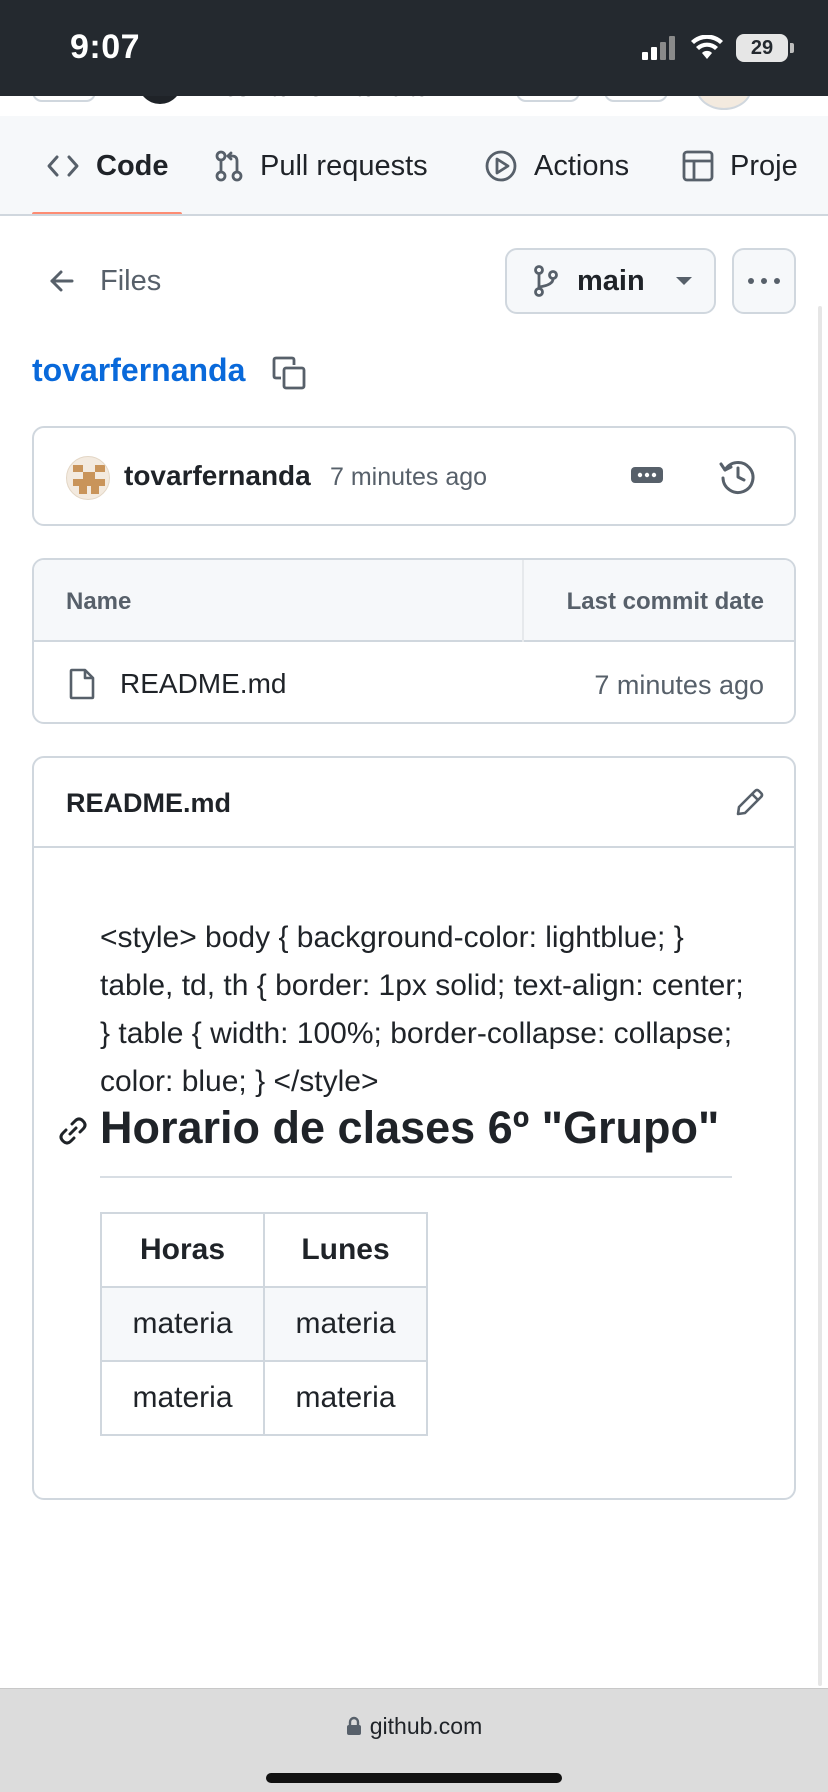 This screenshot has height=1792, width=828. Describe the element at coordinates (679, 685) in the screenshot. I see `file-last-commit-date: 7 minutes ago` at that location.